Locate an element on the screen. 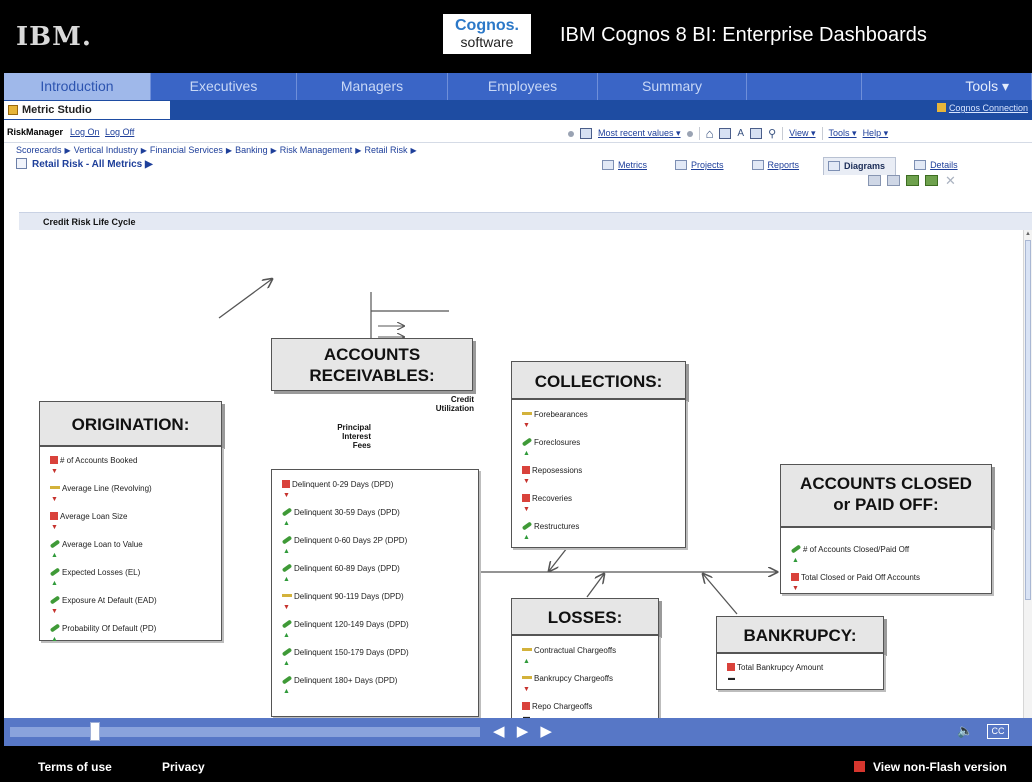 The height and width of the screenshot is (782, 1032). metric-row: Expected Losses (EL) ▲ is located at coordinates (130, 577).